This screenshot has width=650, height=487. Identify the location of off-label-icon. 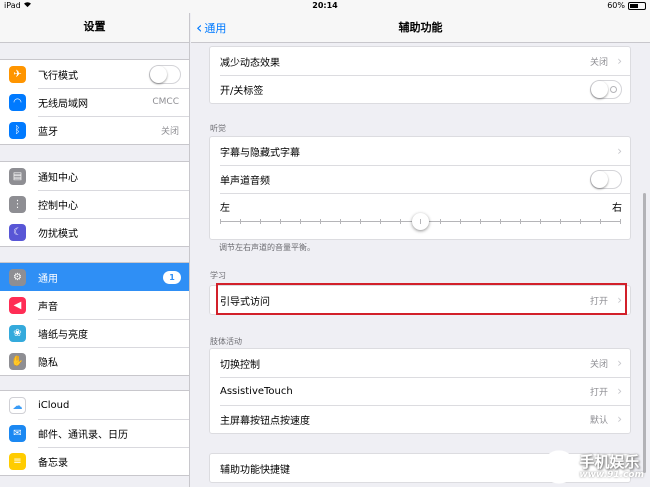
(613, 89).